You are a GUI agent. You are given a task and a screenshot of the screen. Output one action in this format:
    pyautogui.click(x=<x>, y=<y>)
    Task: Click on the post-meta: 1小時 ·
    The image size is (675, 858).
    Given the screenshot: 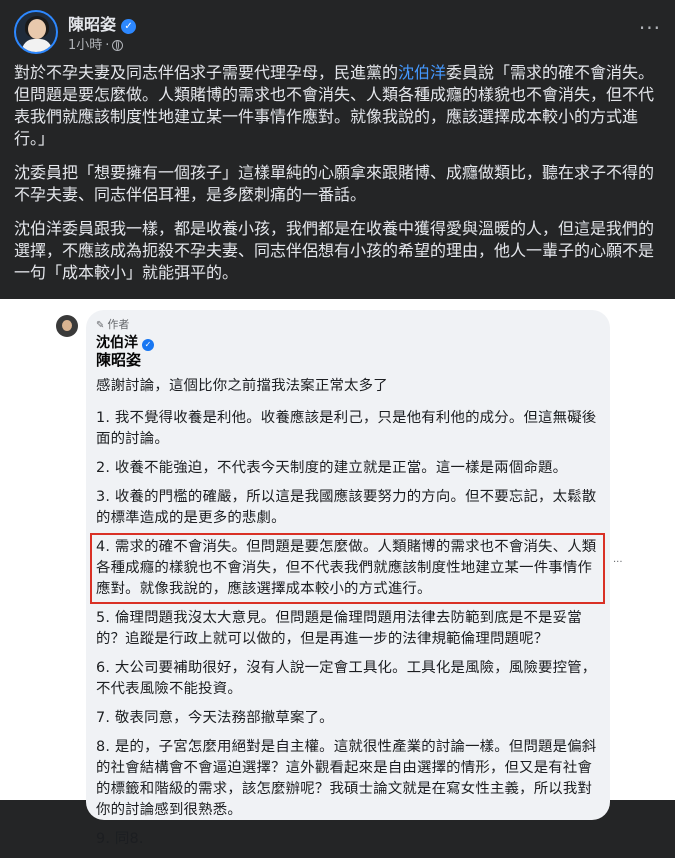 What is the action you would take?
    pyautogui.click(x=96, y=43)
    